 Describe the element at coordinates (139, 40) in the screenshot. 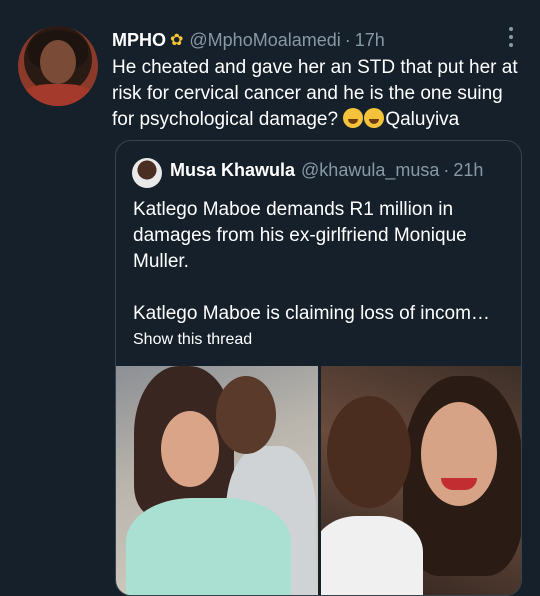

I see `display-name: MPHO` at that location.